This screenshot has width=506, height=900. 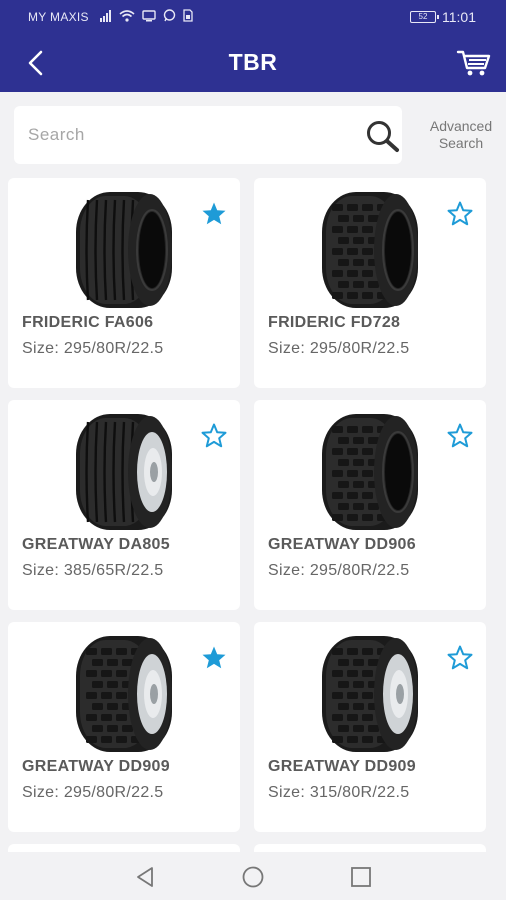 What do you see at coordinates (334, 322) in the screenshot?
I see `product-name: FRIDERIC FD728` at bounding box center [334, 322].